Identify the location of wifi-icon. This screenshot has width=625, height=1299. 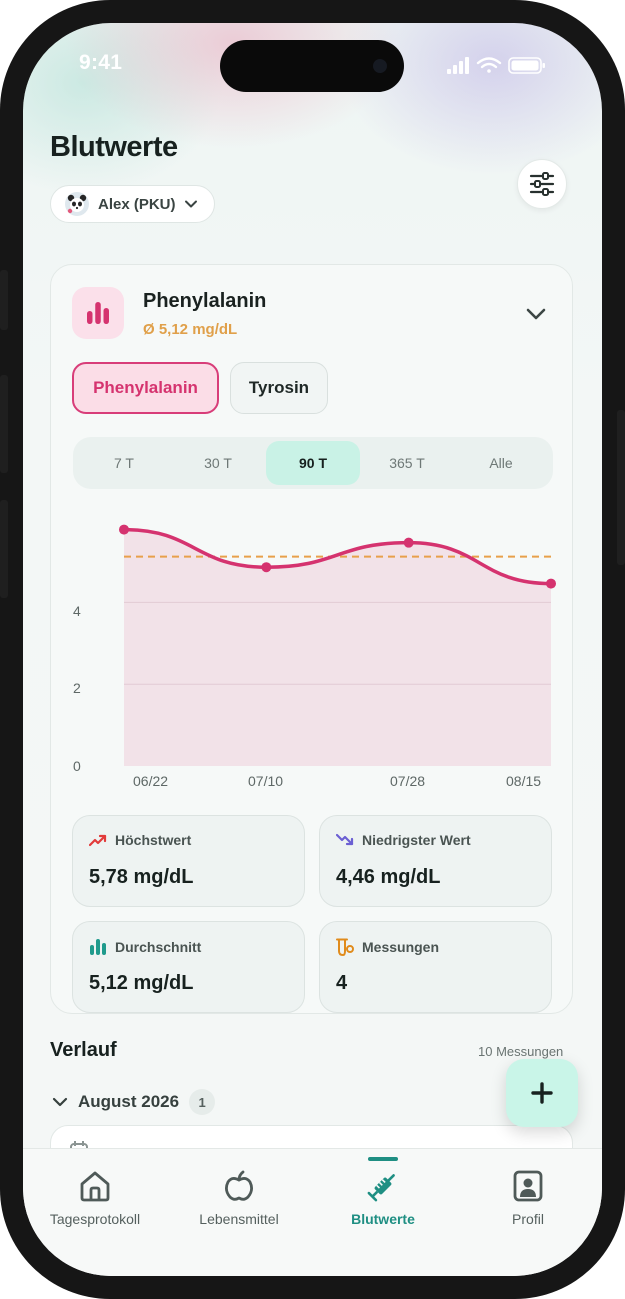
(489, 65).